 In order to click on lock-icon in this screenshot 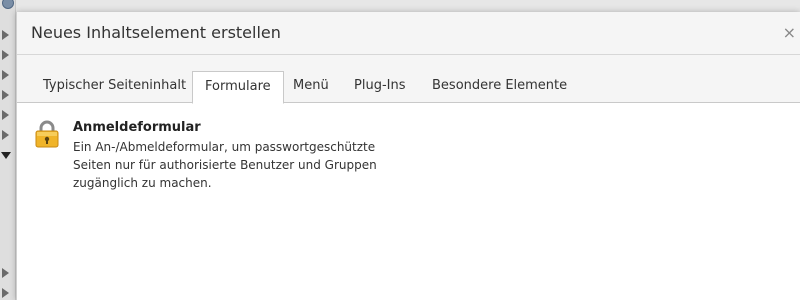, I will do `click(47, 134)`.